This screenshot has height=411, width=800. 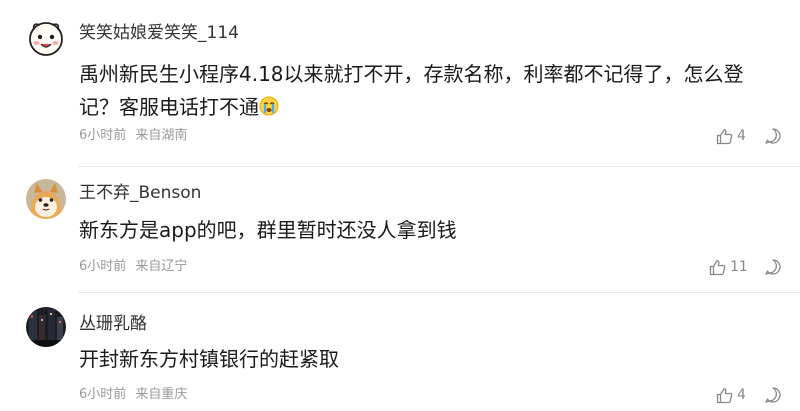 What do you see at coordinates (728, 267) in the screenshot?
I see `like-button: 11` at bounding box center [728, 267].